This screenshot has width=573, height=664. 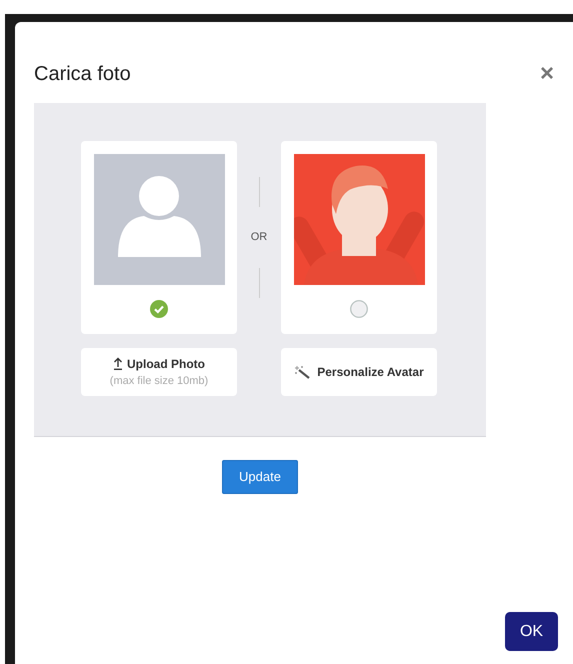 What do you see at coordinates (547, 74) in the screenshot?
I see `close-button: ×` at bounding box center [547, 74].